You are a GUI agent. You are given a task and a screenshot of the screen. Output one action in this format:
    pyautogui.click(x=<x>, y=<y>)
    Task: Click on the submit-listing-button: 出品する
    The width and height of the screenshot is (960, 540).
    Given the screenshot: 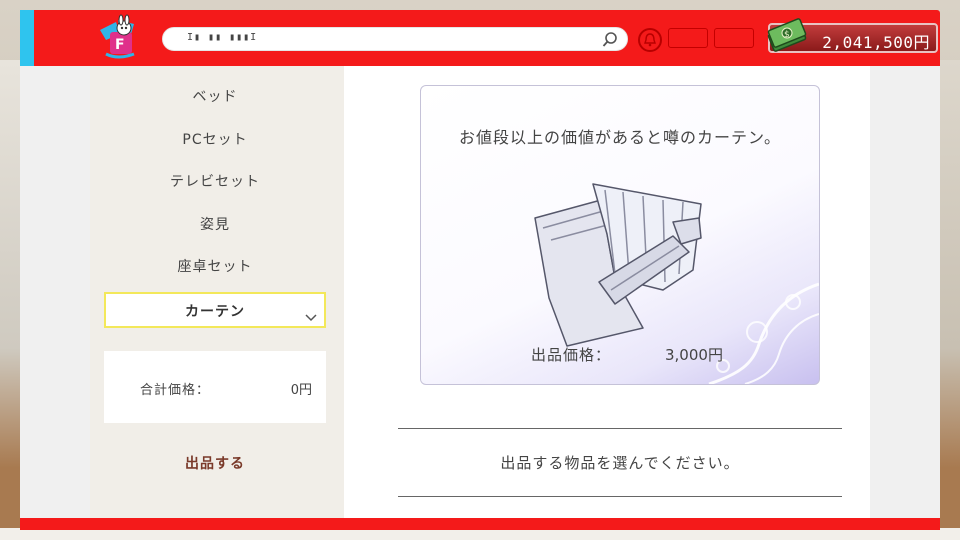 What is the action you would take?
    pyautogui.click(x=215, y=464)
    